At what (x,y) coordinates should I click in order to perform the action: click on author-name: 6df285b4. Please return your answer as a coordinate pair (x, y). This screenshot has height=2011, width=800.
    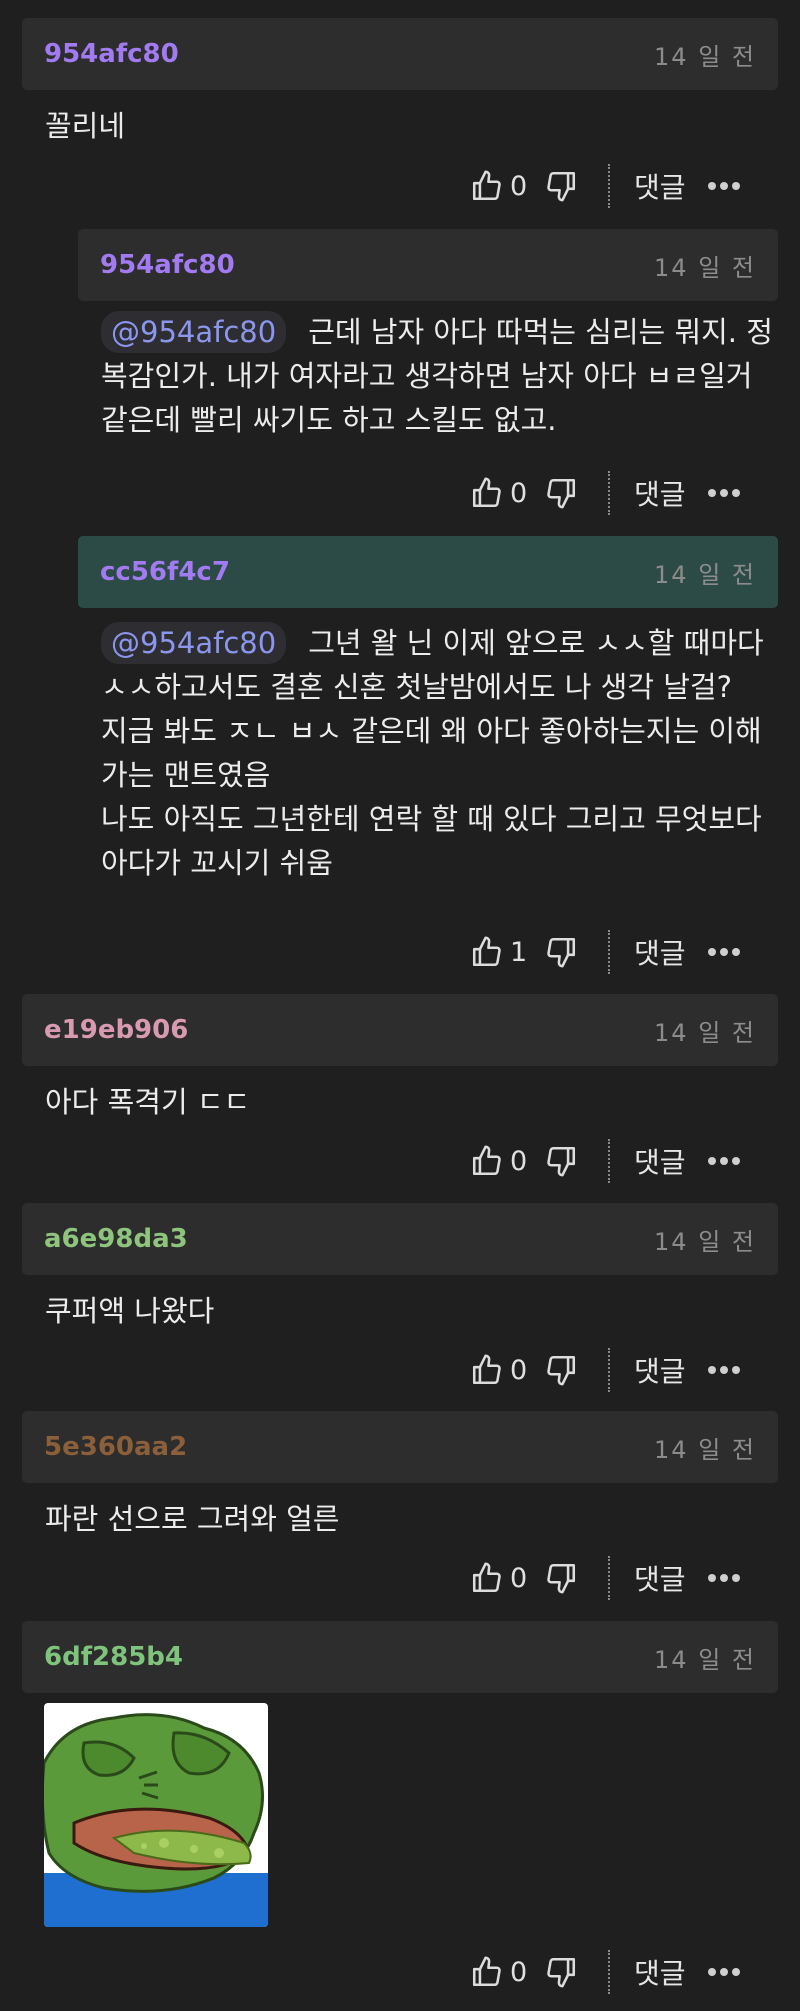
    Looking at the image, I should click on (113, 1657).